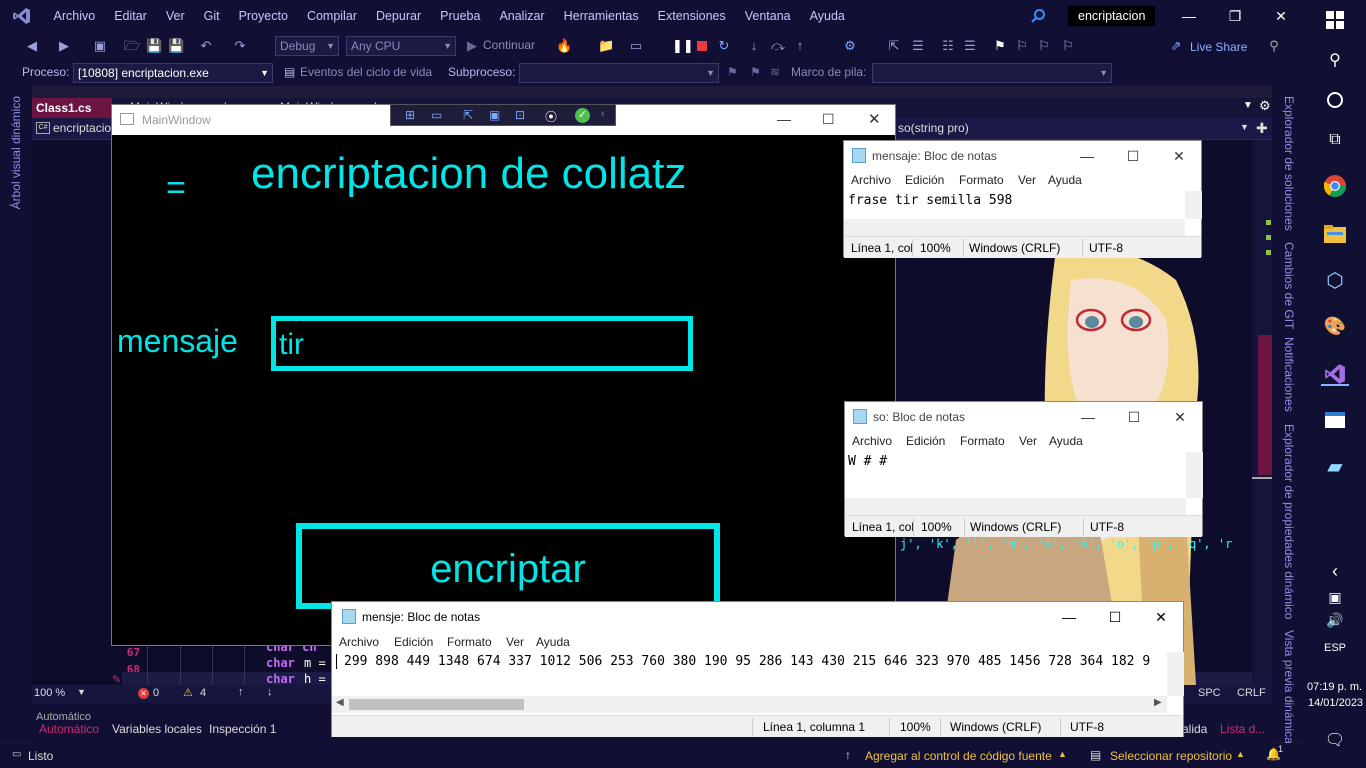 The height and width of the screenshot is (768, 1366). What do you see at coordinates (582, 115) in the screenshot?
I see `hot-reload-status-icon: ✓` at bounding box center [582, 115].